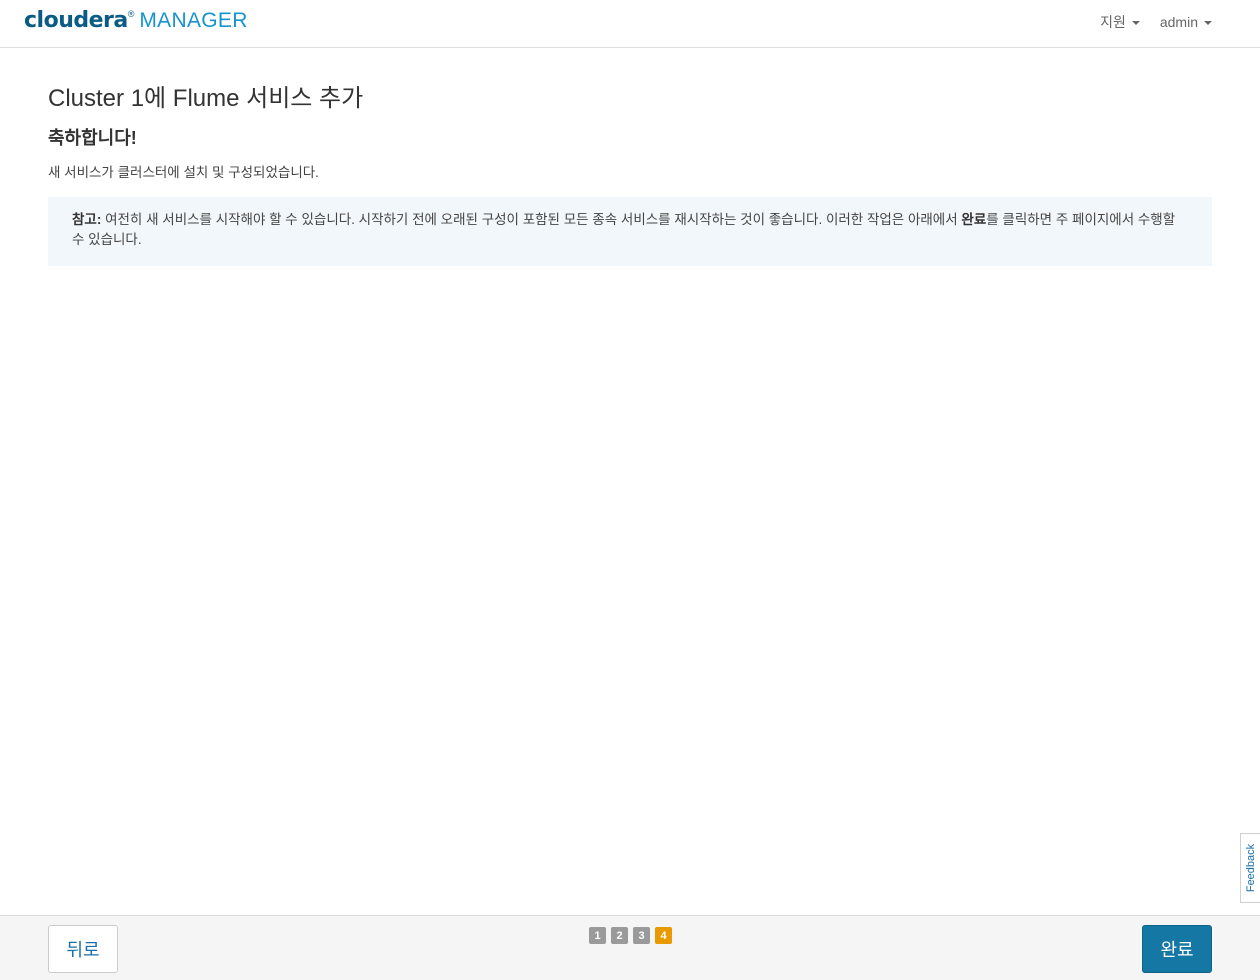 This screenshot has height=980, width=1260. What do you see at coordinates (1178, 22) in the screenshot?
I see `user-menu-label: admin` at bounding box center [1178, 22].